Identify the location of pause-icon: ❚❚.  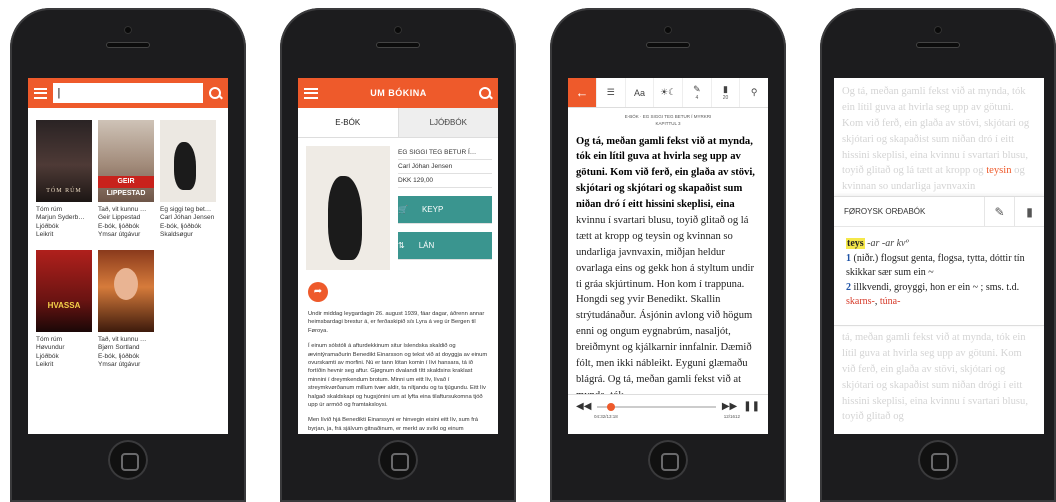
(751, 406).